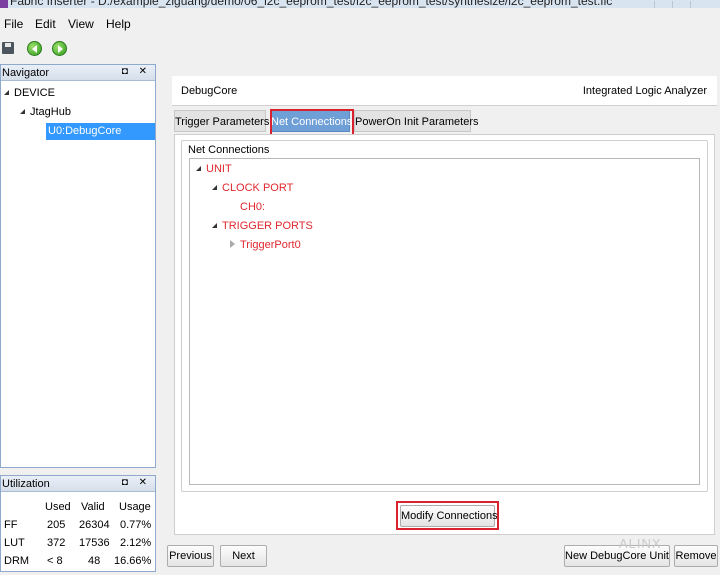 The image size is (720, 575). What do you see at coordinates (219, 169) in the screenshot?
I see `tree-label-unit: UNIT` at bounding box center [219, 169].